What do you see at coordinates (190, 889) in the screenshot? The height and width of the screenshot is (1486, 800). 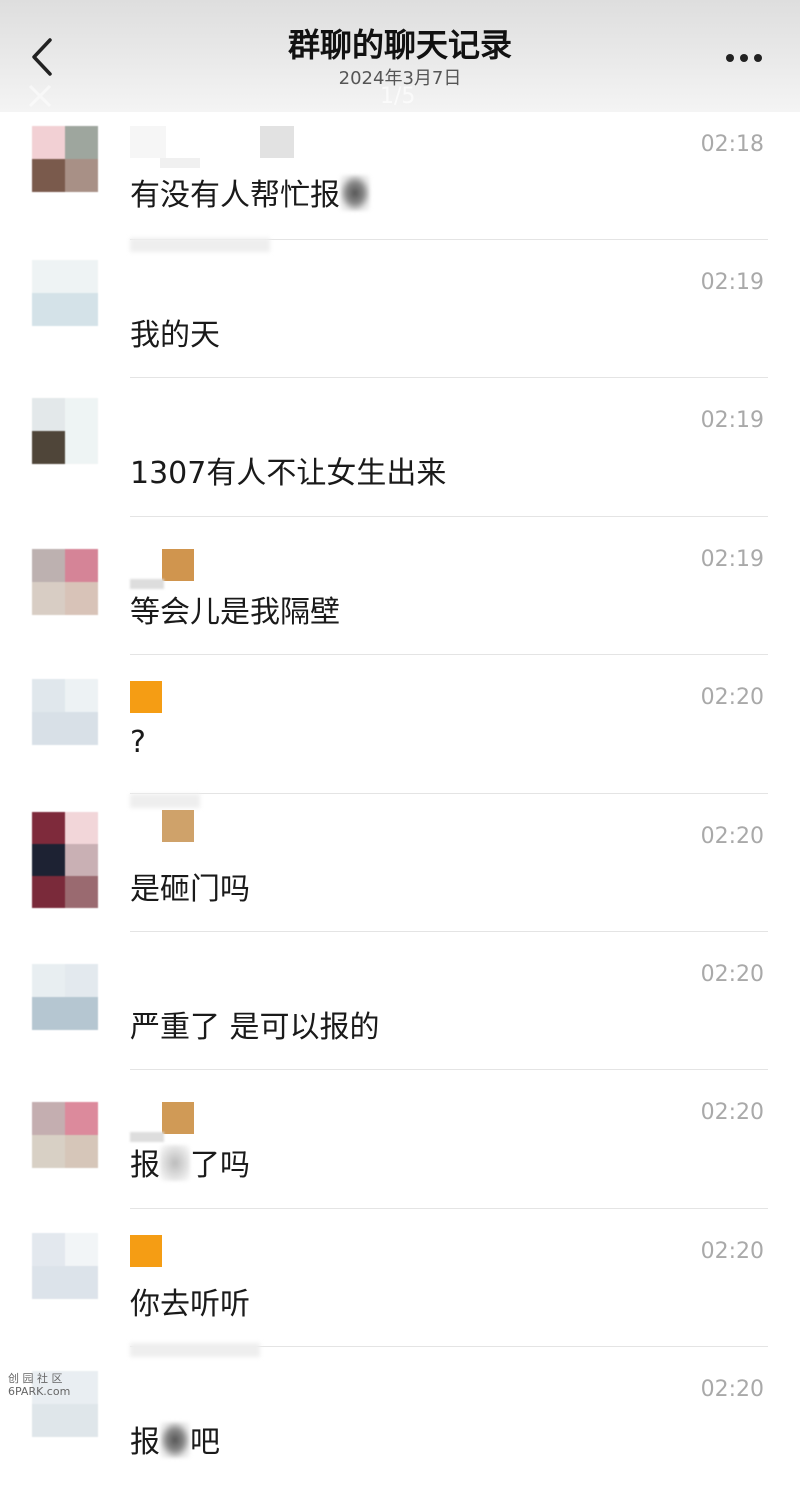 I see `message-text: 是砸门吗` at bounding box center [190, 889].